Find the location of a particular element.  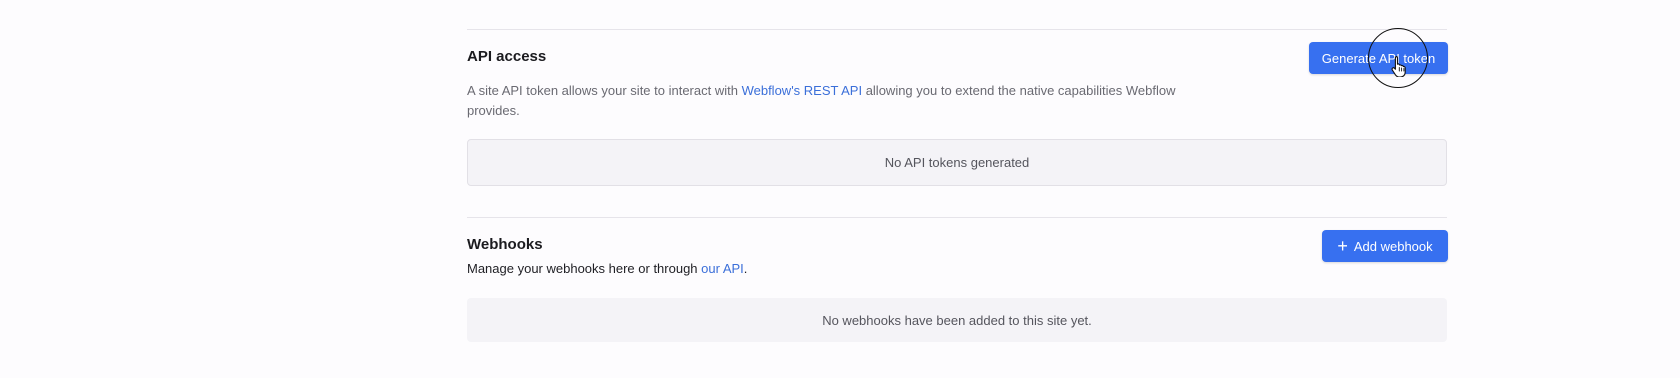

generate-api-token-button: Generate API token is located at coordinates (1378, 58).